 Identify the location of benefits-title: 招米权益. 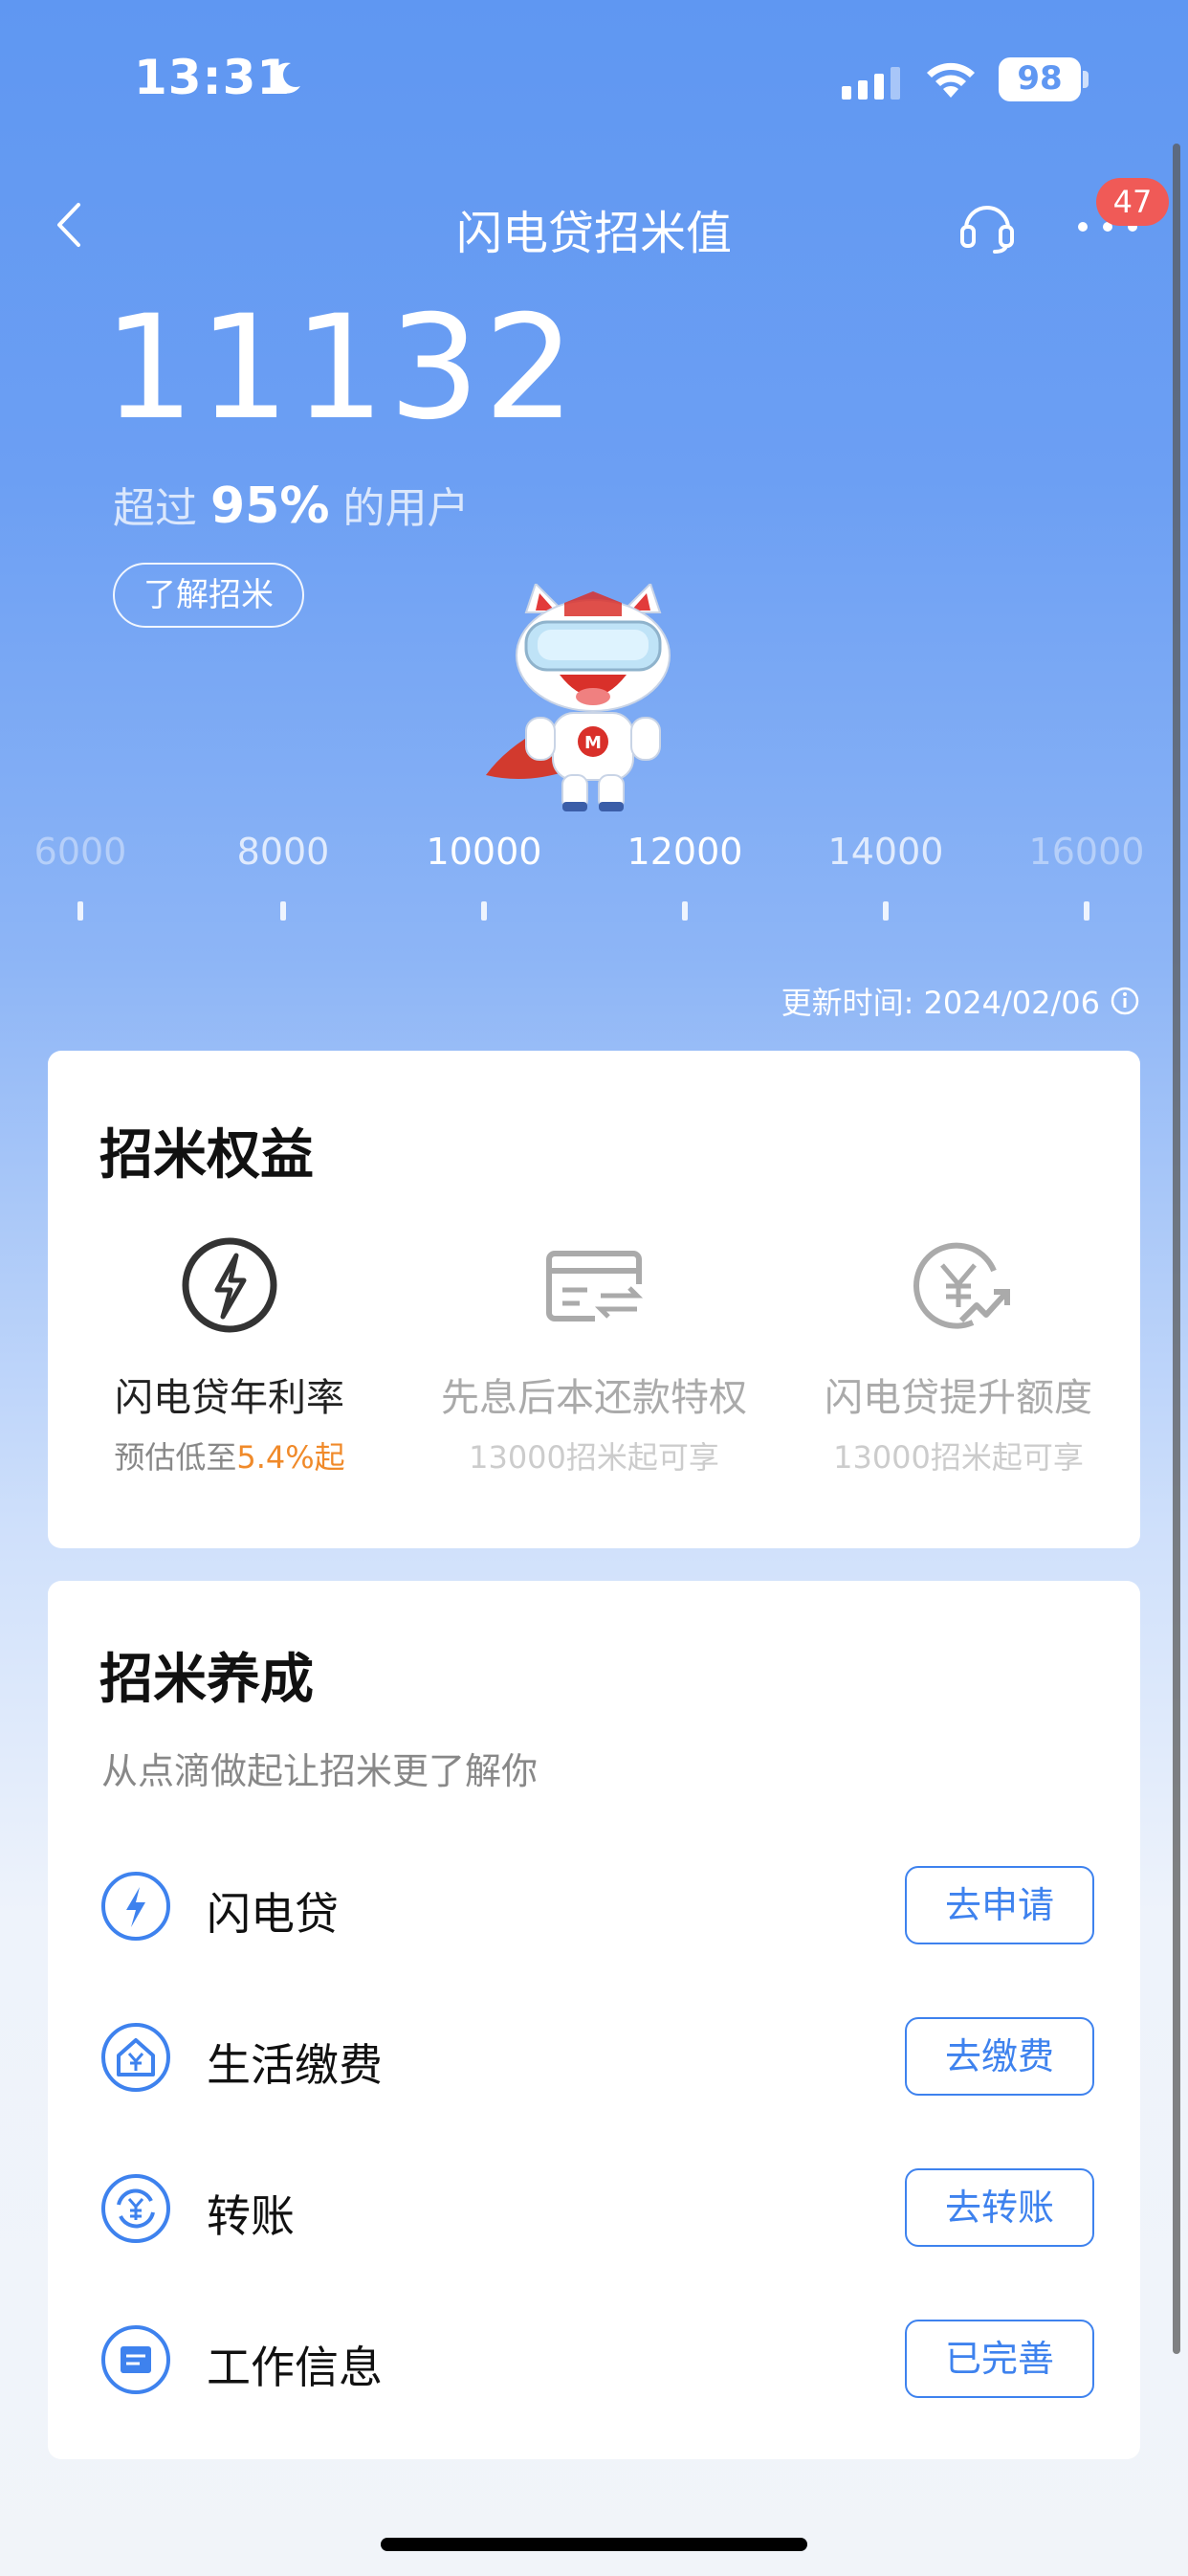
(206, 1155).